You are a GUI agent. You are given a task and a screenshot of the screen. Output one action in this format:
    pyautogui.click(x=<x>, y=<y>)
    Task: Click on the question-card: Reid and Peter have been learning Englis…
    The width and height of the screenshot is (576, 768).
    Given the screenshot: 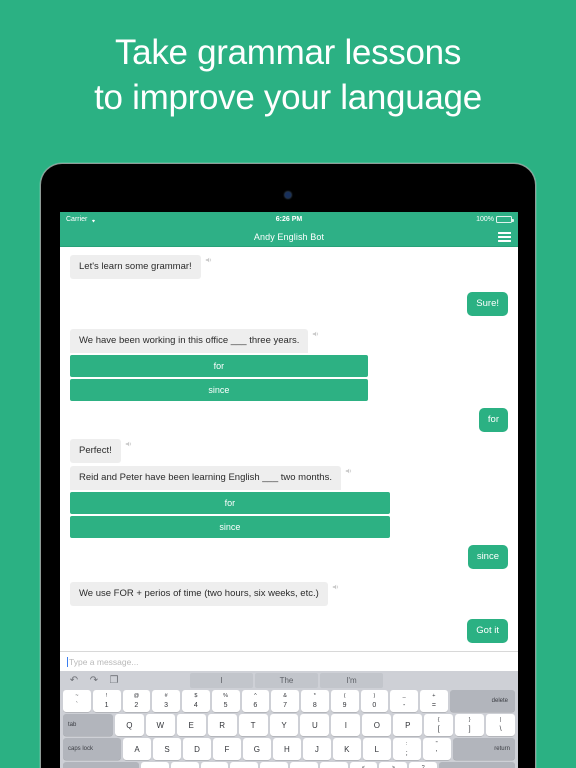 What is the action you would take?
    pyautogui.click(x=230, y=502)
    